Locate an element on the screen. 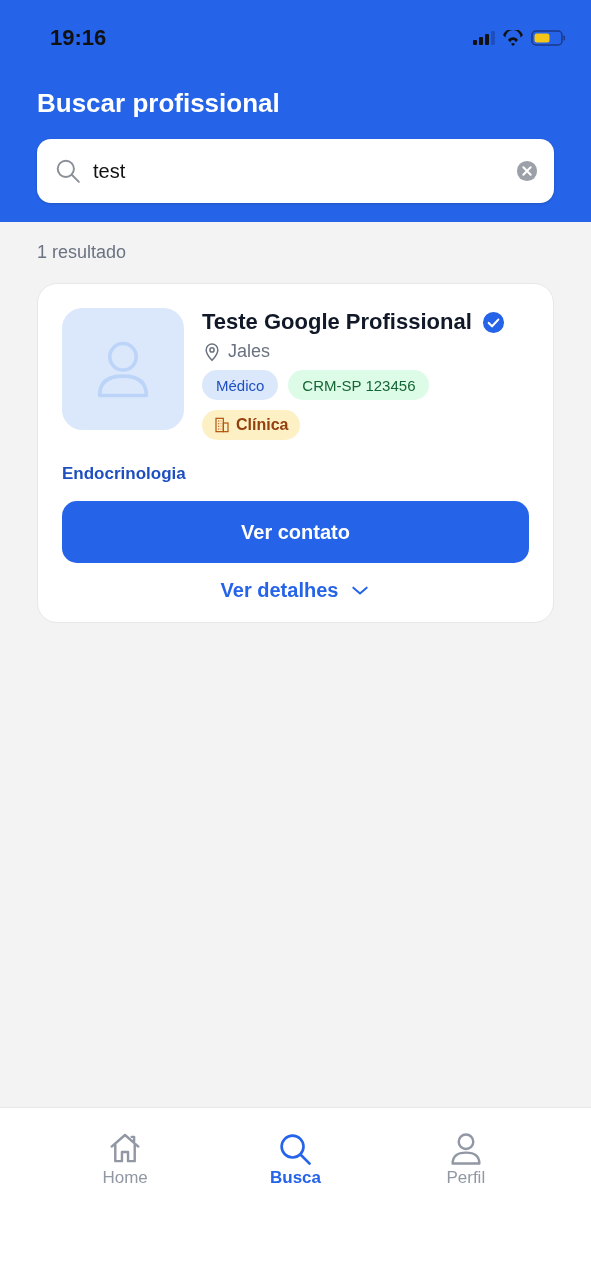 This screenshot has height=1280, width=591. clear-icon is located at coordinates (527, 171).